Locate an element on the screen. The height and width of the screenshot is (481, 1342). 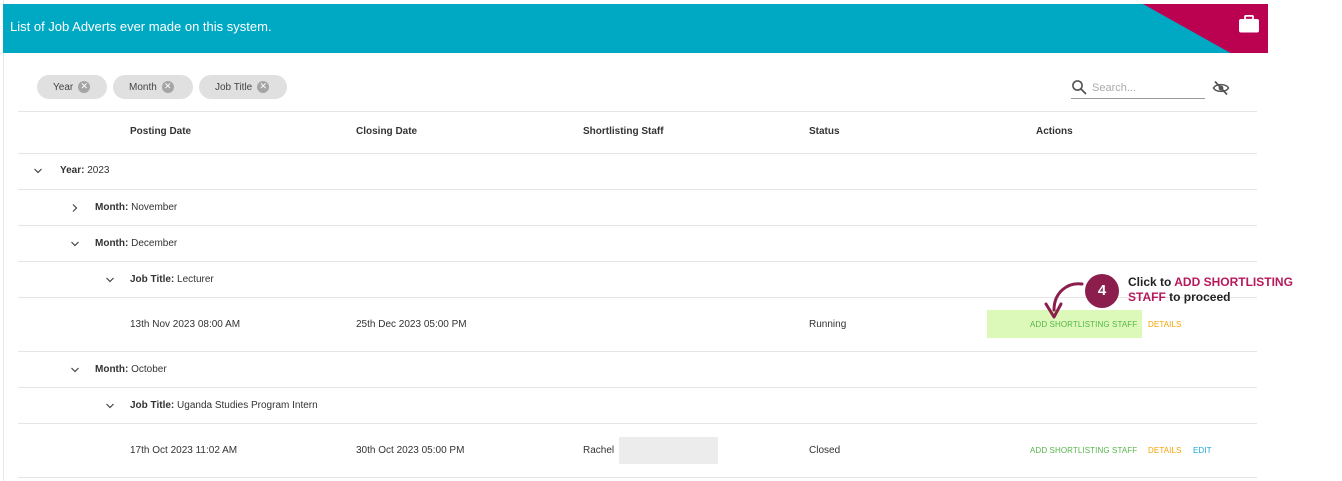
group-row-year: Year: 2023 is located at coordinates (85, 170).